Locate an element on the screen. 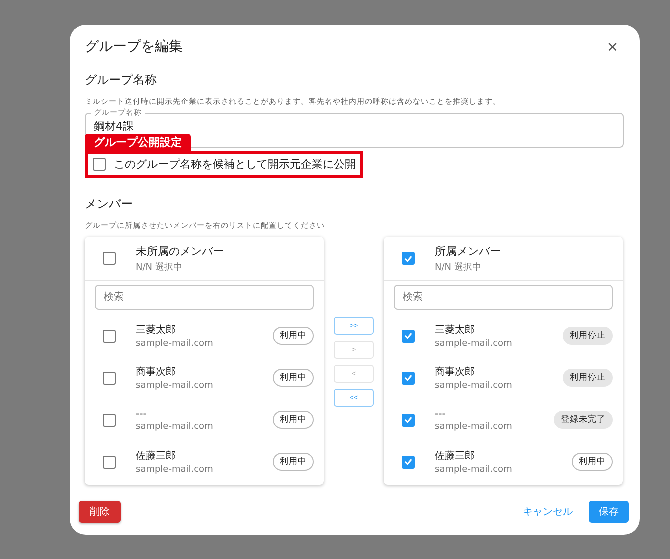  dialog-title: グループを編集 is located at coordinates (134, 47).